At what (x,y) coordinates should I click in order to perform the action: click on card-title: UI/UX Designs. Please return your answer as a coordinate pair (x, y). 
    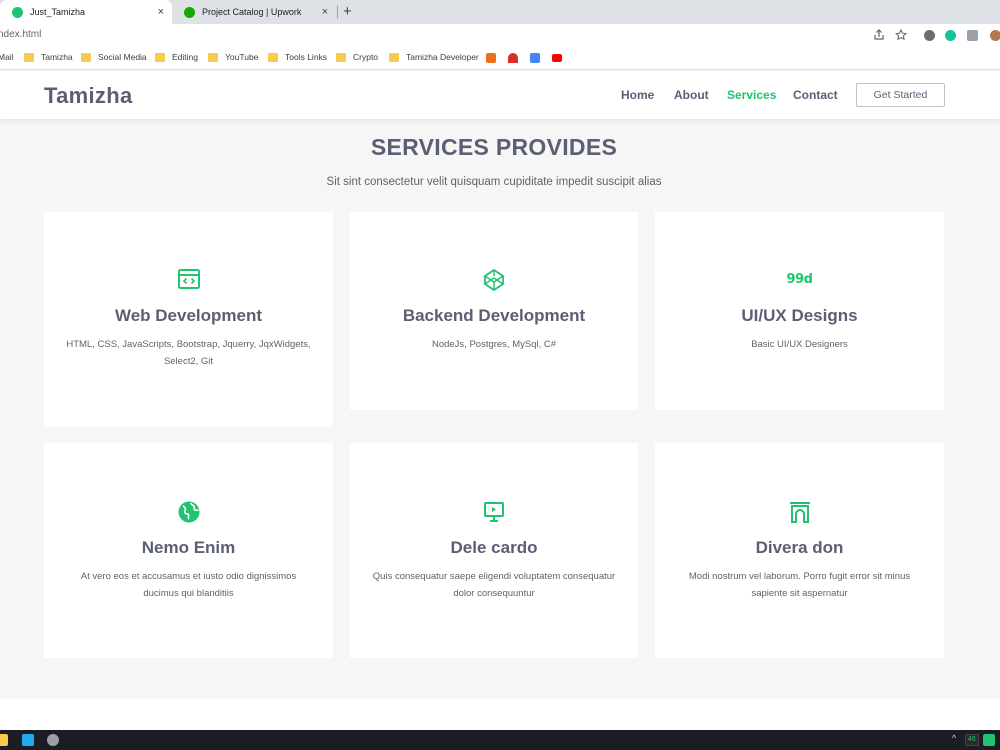
    Looking at the image, I should click on (799, 315).